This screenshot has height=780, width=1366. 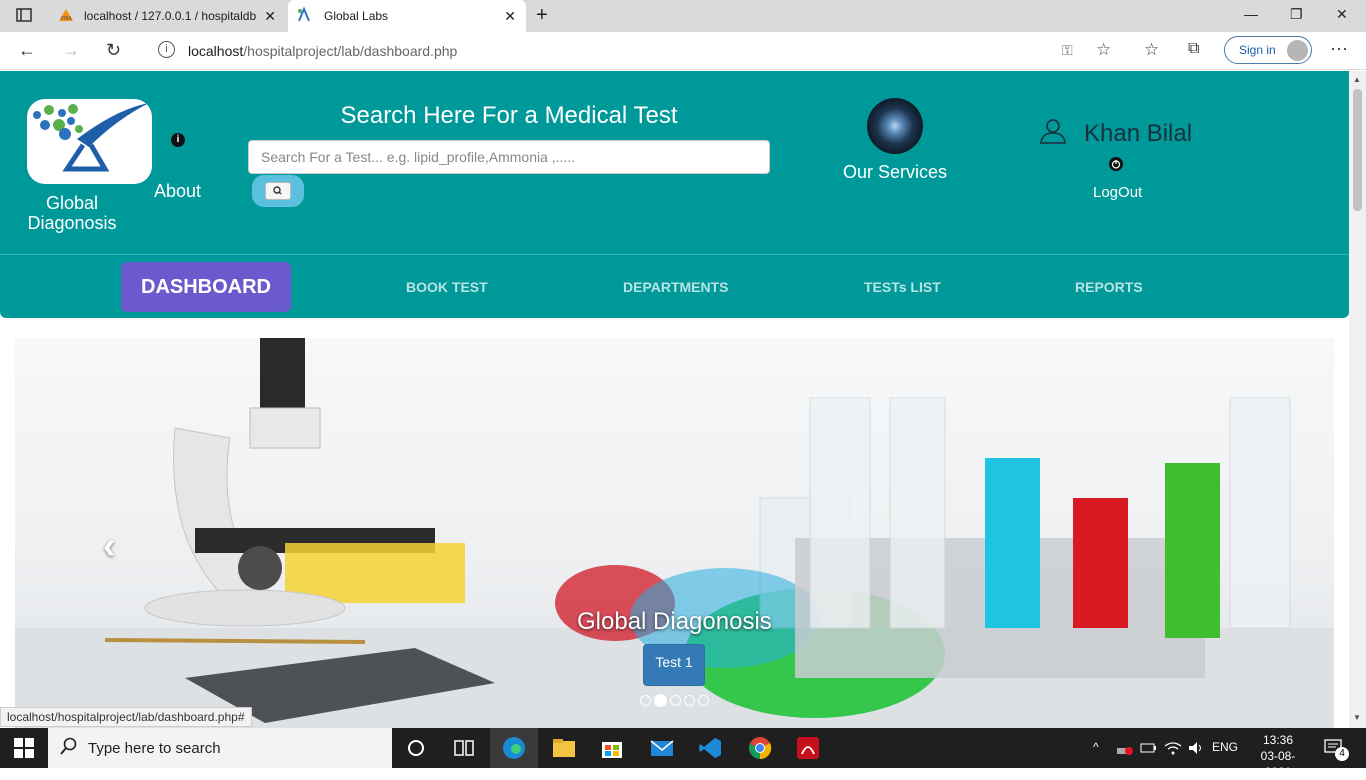 What do you see at coordinates (356, 16) in the screenshot?
I see `tab-title: Global Labs` at bounding box center [356, 16].